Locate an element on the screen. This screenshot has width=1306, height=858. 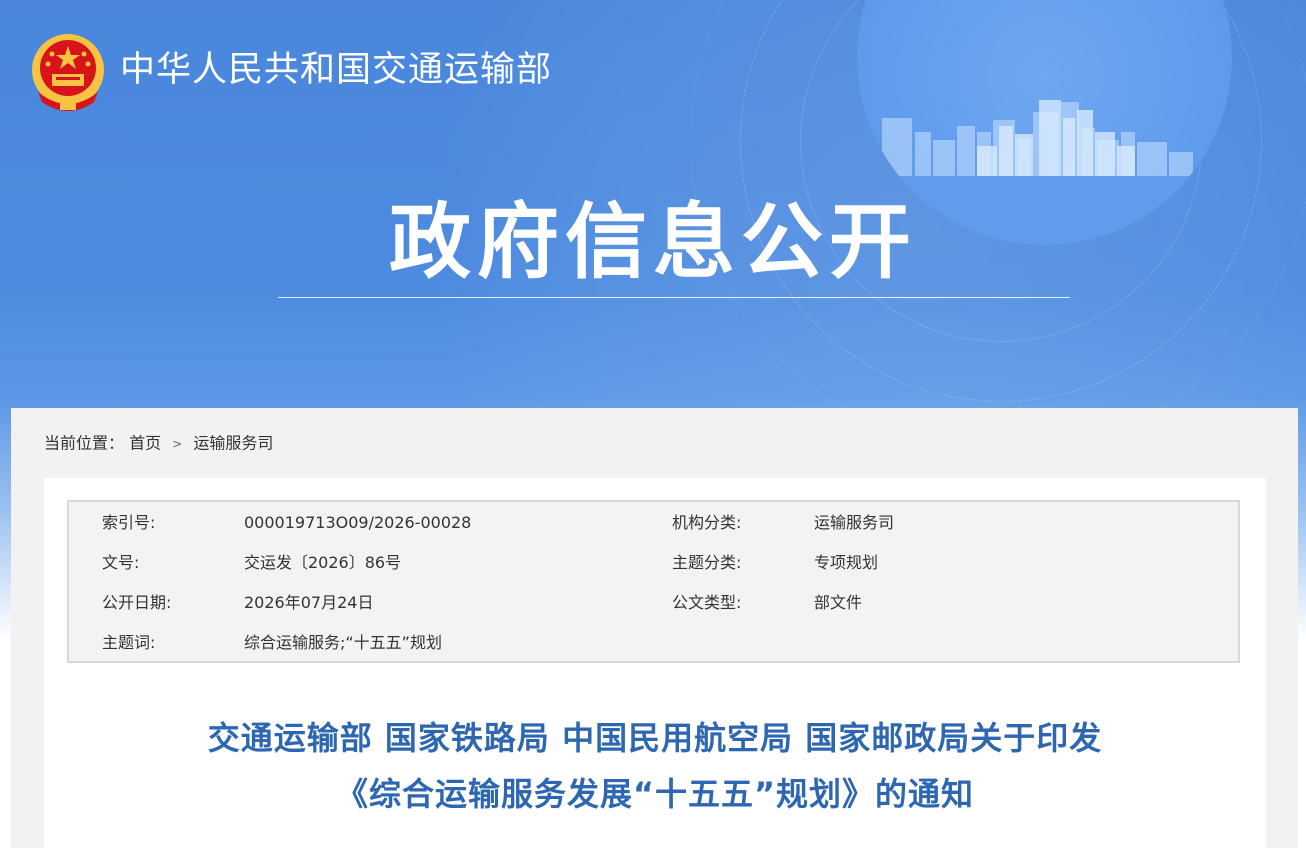
metadata-value: 000019713O09/2026-00028 is located at coordinates (358, 522).